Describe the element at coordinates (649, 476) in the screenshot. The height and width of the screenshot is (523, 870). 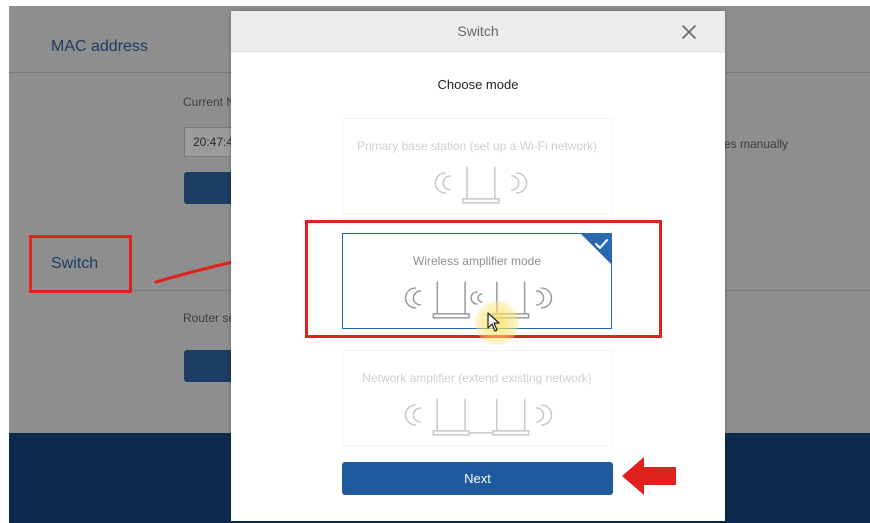
I see `annotation-arrow-next` at that location.